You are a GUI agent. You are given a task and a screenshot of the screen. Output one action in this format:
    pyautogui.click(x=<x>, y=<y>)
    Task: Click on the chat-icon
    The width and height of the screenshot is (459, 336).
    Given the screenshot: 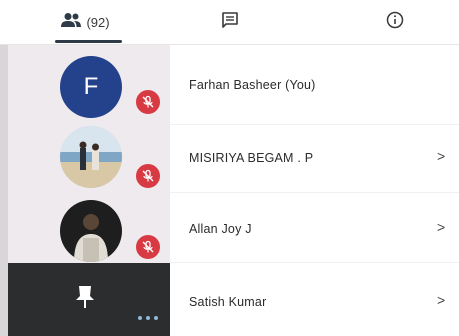 What is the action you would take?
    pyautogui.click(x=230, y=22)
    